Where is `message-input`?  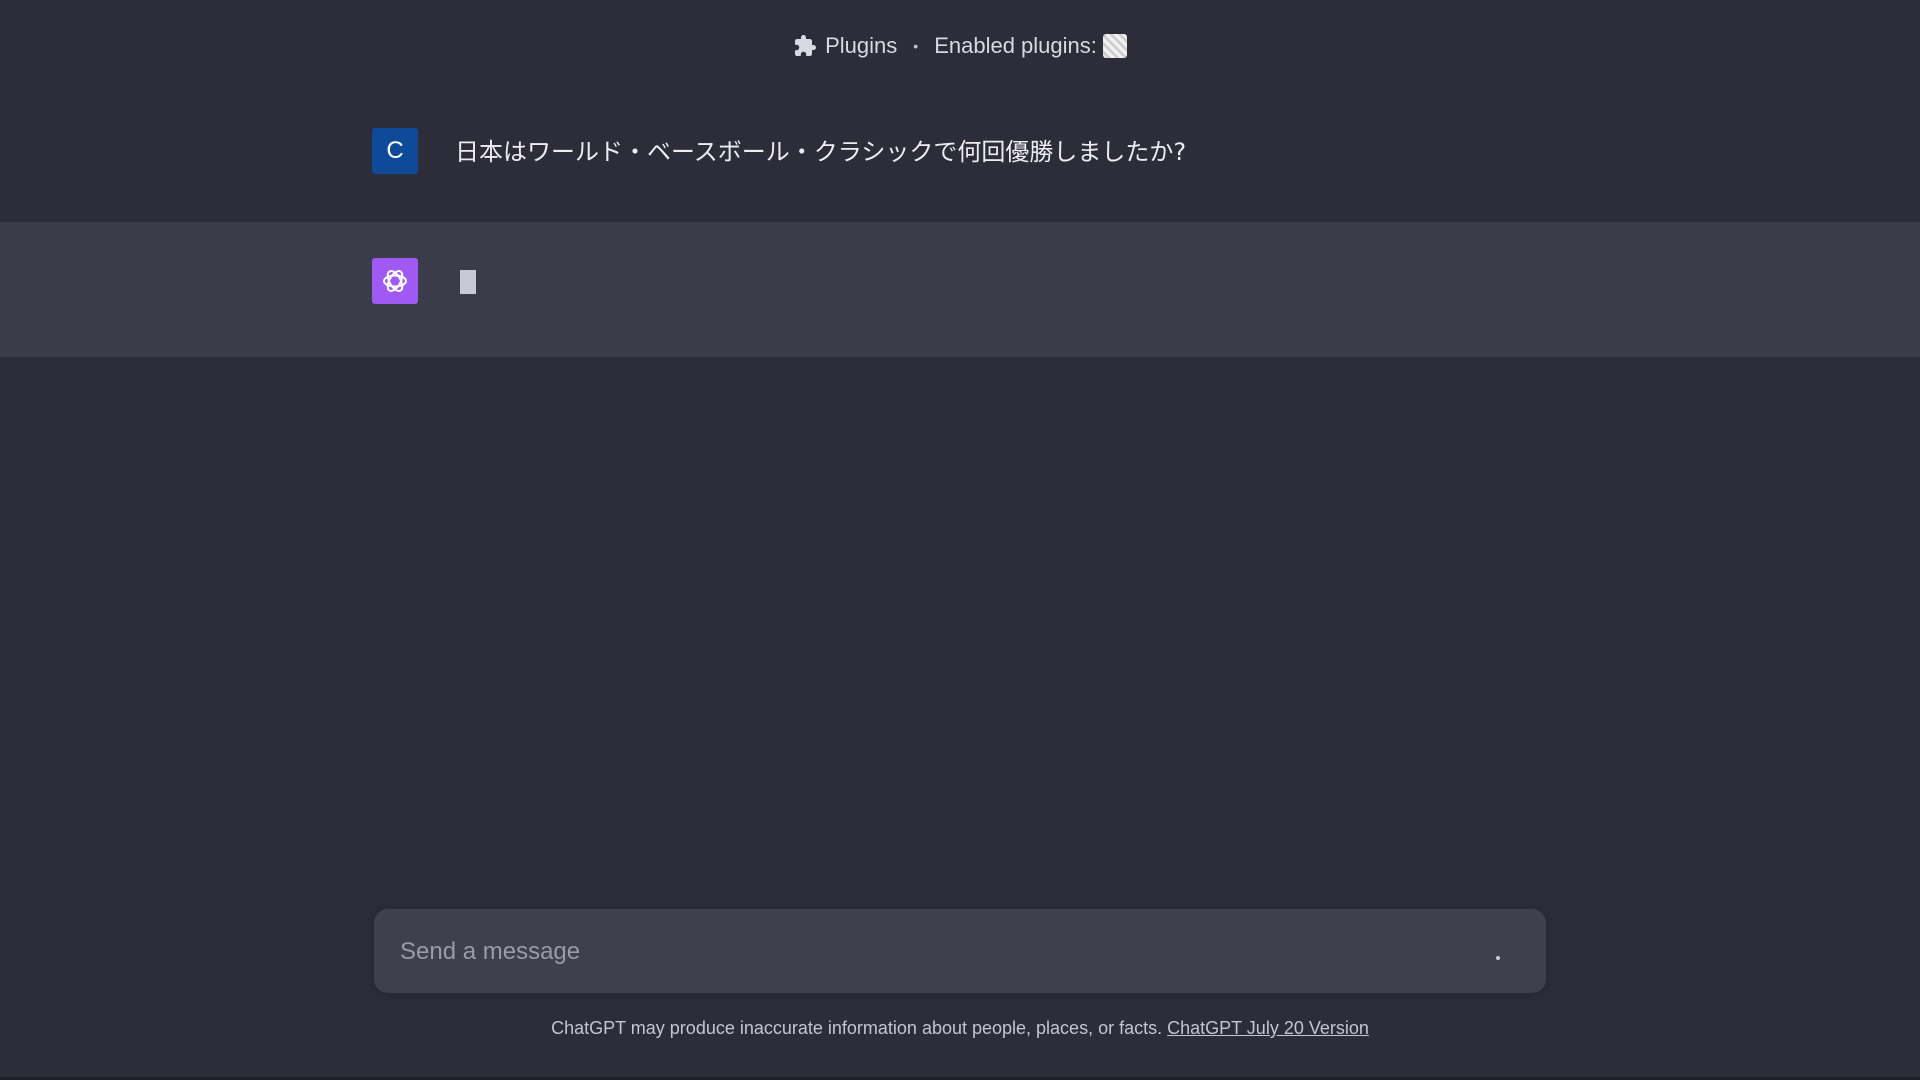 message-input is located at coordinates (930, 952).